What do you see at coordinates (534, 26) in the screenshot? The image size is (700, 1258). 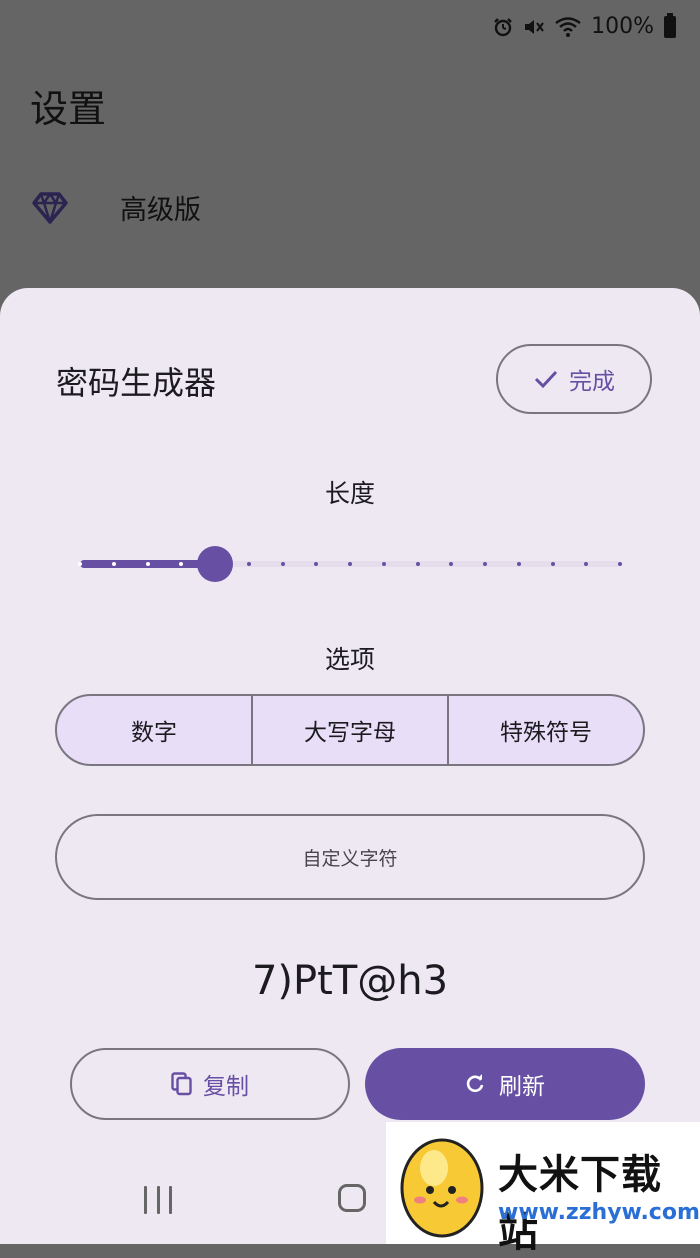 I see `mute-icon` at bounding box center [534, 26].